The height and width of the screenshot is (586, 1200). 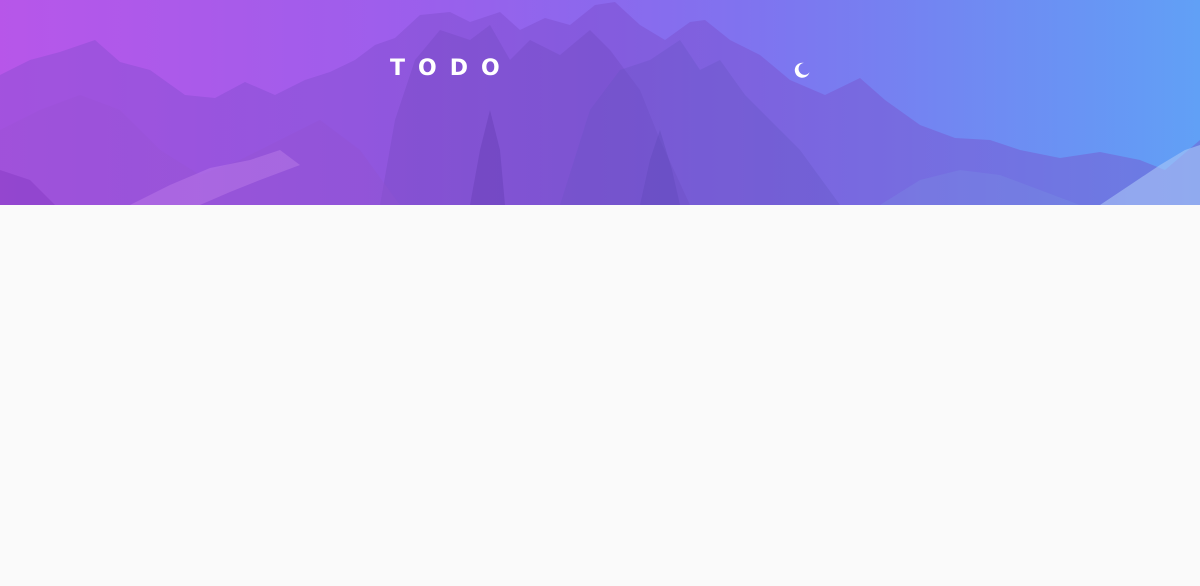 I want to click on app-title: TODO, so click(x=451, y=68).